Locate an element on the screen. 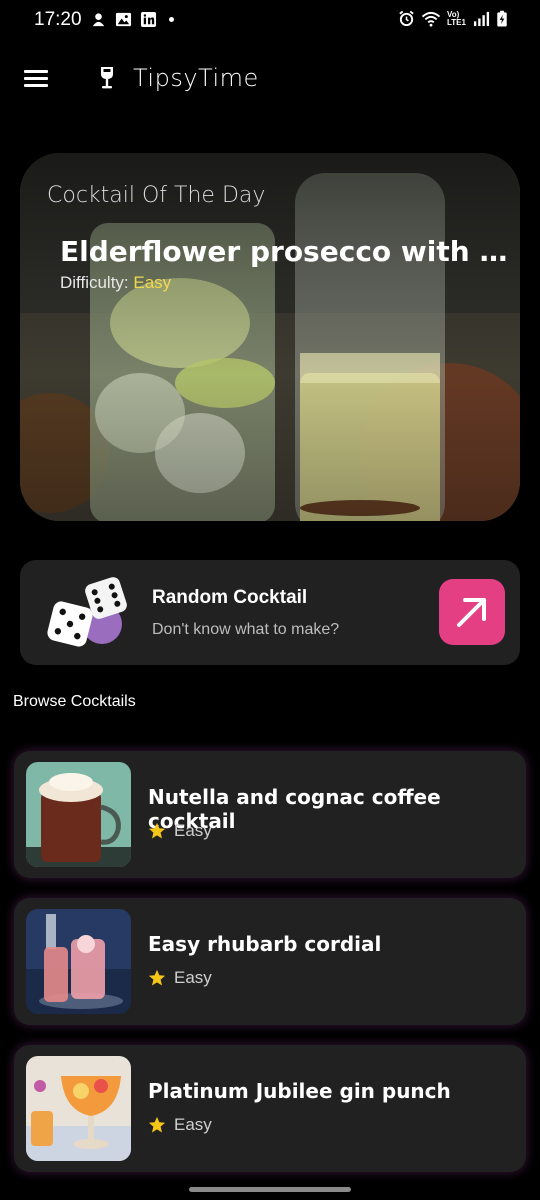  cocktail-list-item: Platinum Jubilee gin punch Easy is located at coordinates (270, 1108).